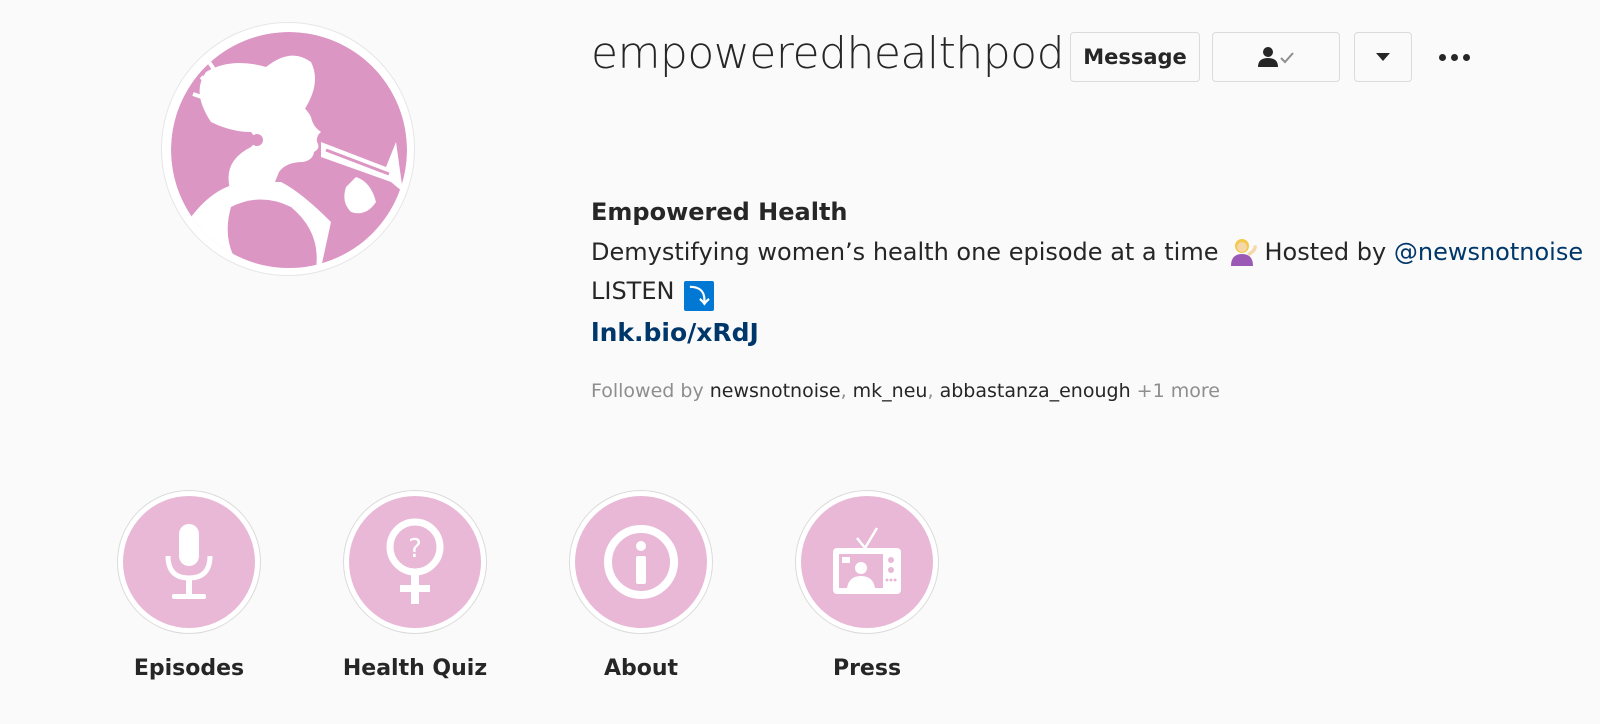  I want to click on highlight-label: Press, so click(867, 668).